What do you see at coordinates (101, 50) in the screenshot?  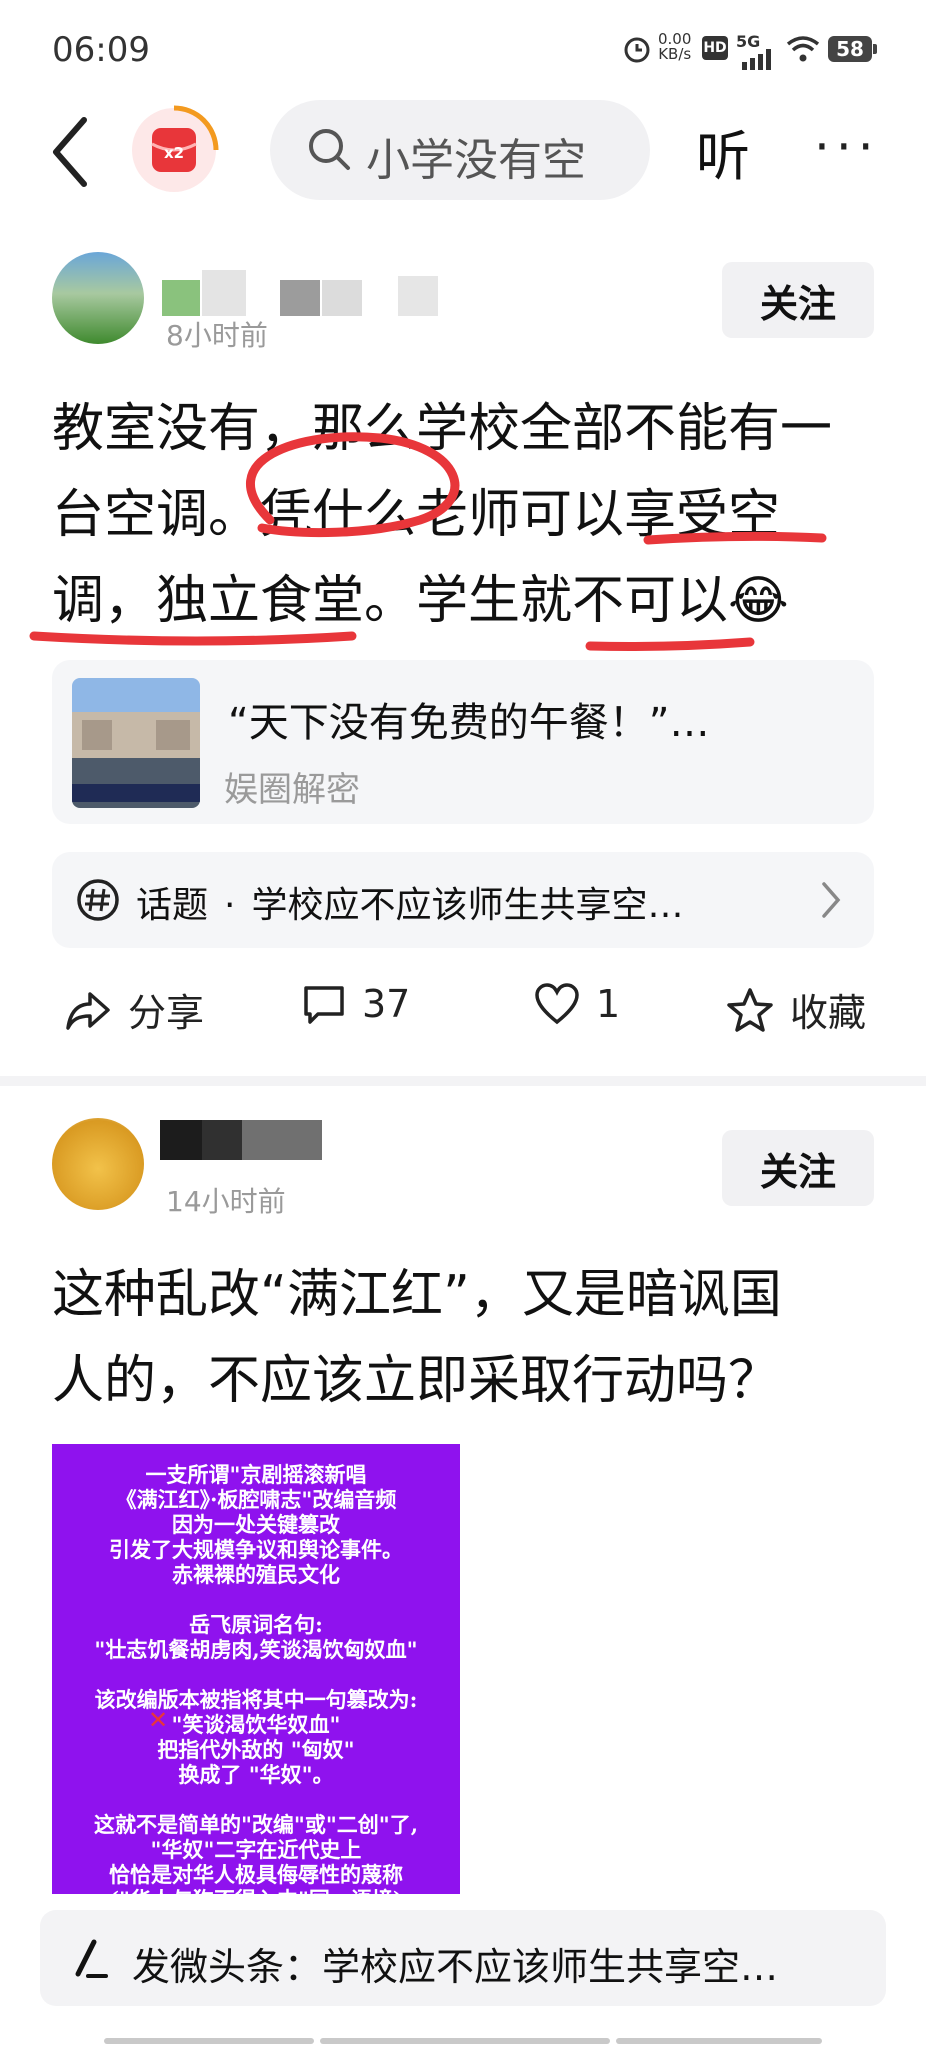 I see `clock: 06:09` at bounding box center [101, 50].